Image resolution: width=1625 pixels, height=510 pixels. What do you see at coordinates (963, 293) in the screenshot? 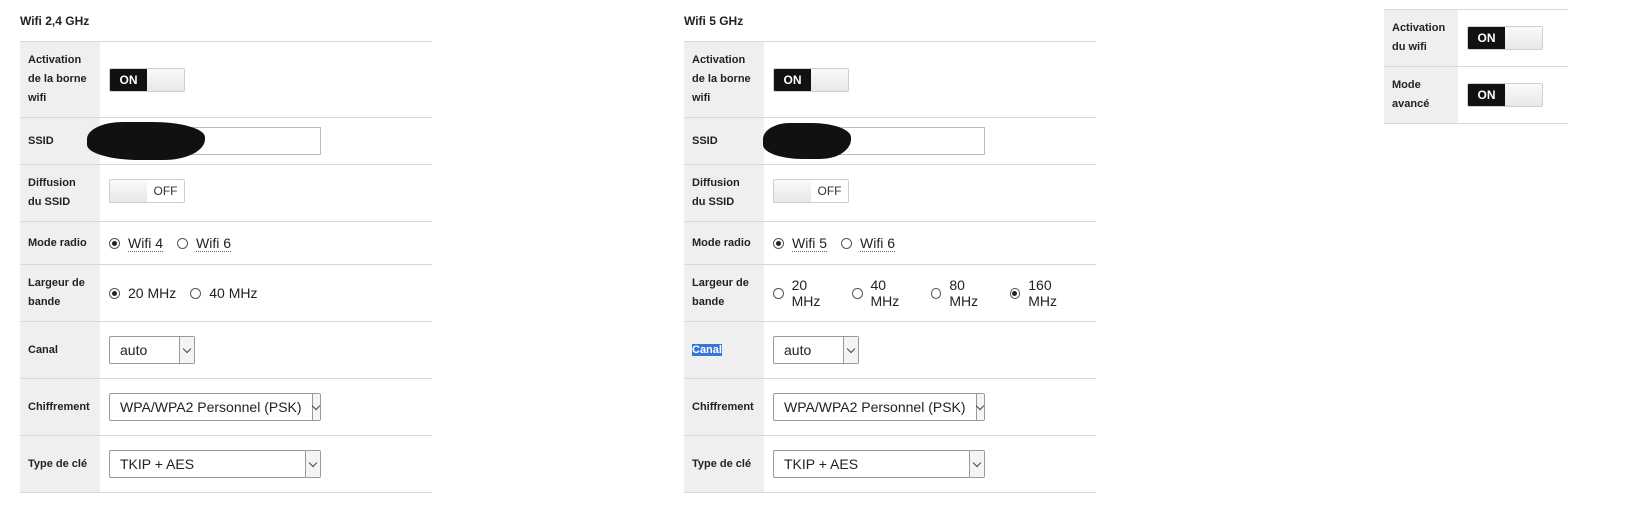
I see `radio-80mhz: 80 MHz` at bounding box center [963, 293].